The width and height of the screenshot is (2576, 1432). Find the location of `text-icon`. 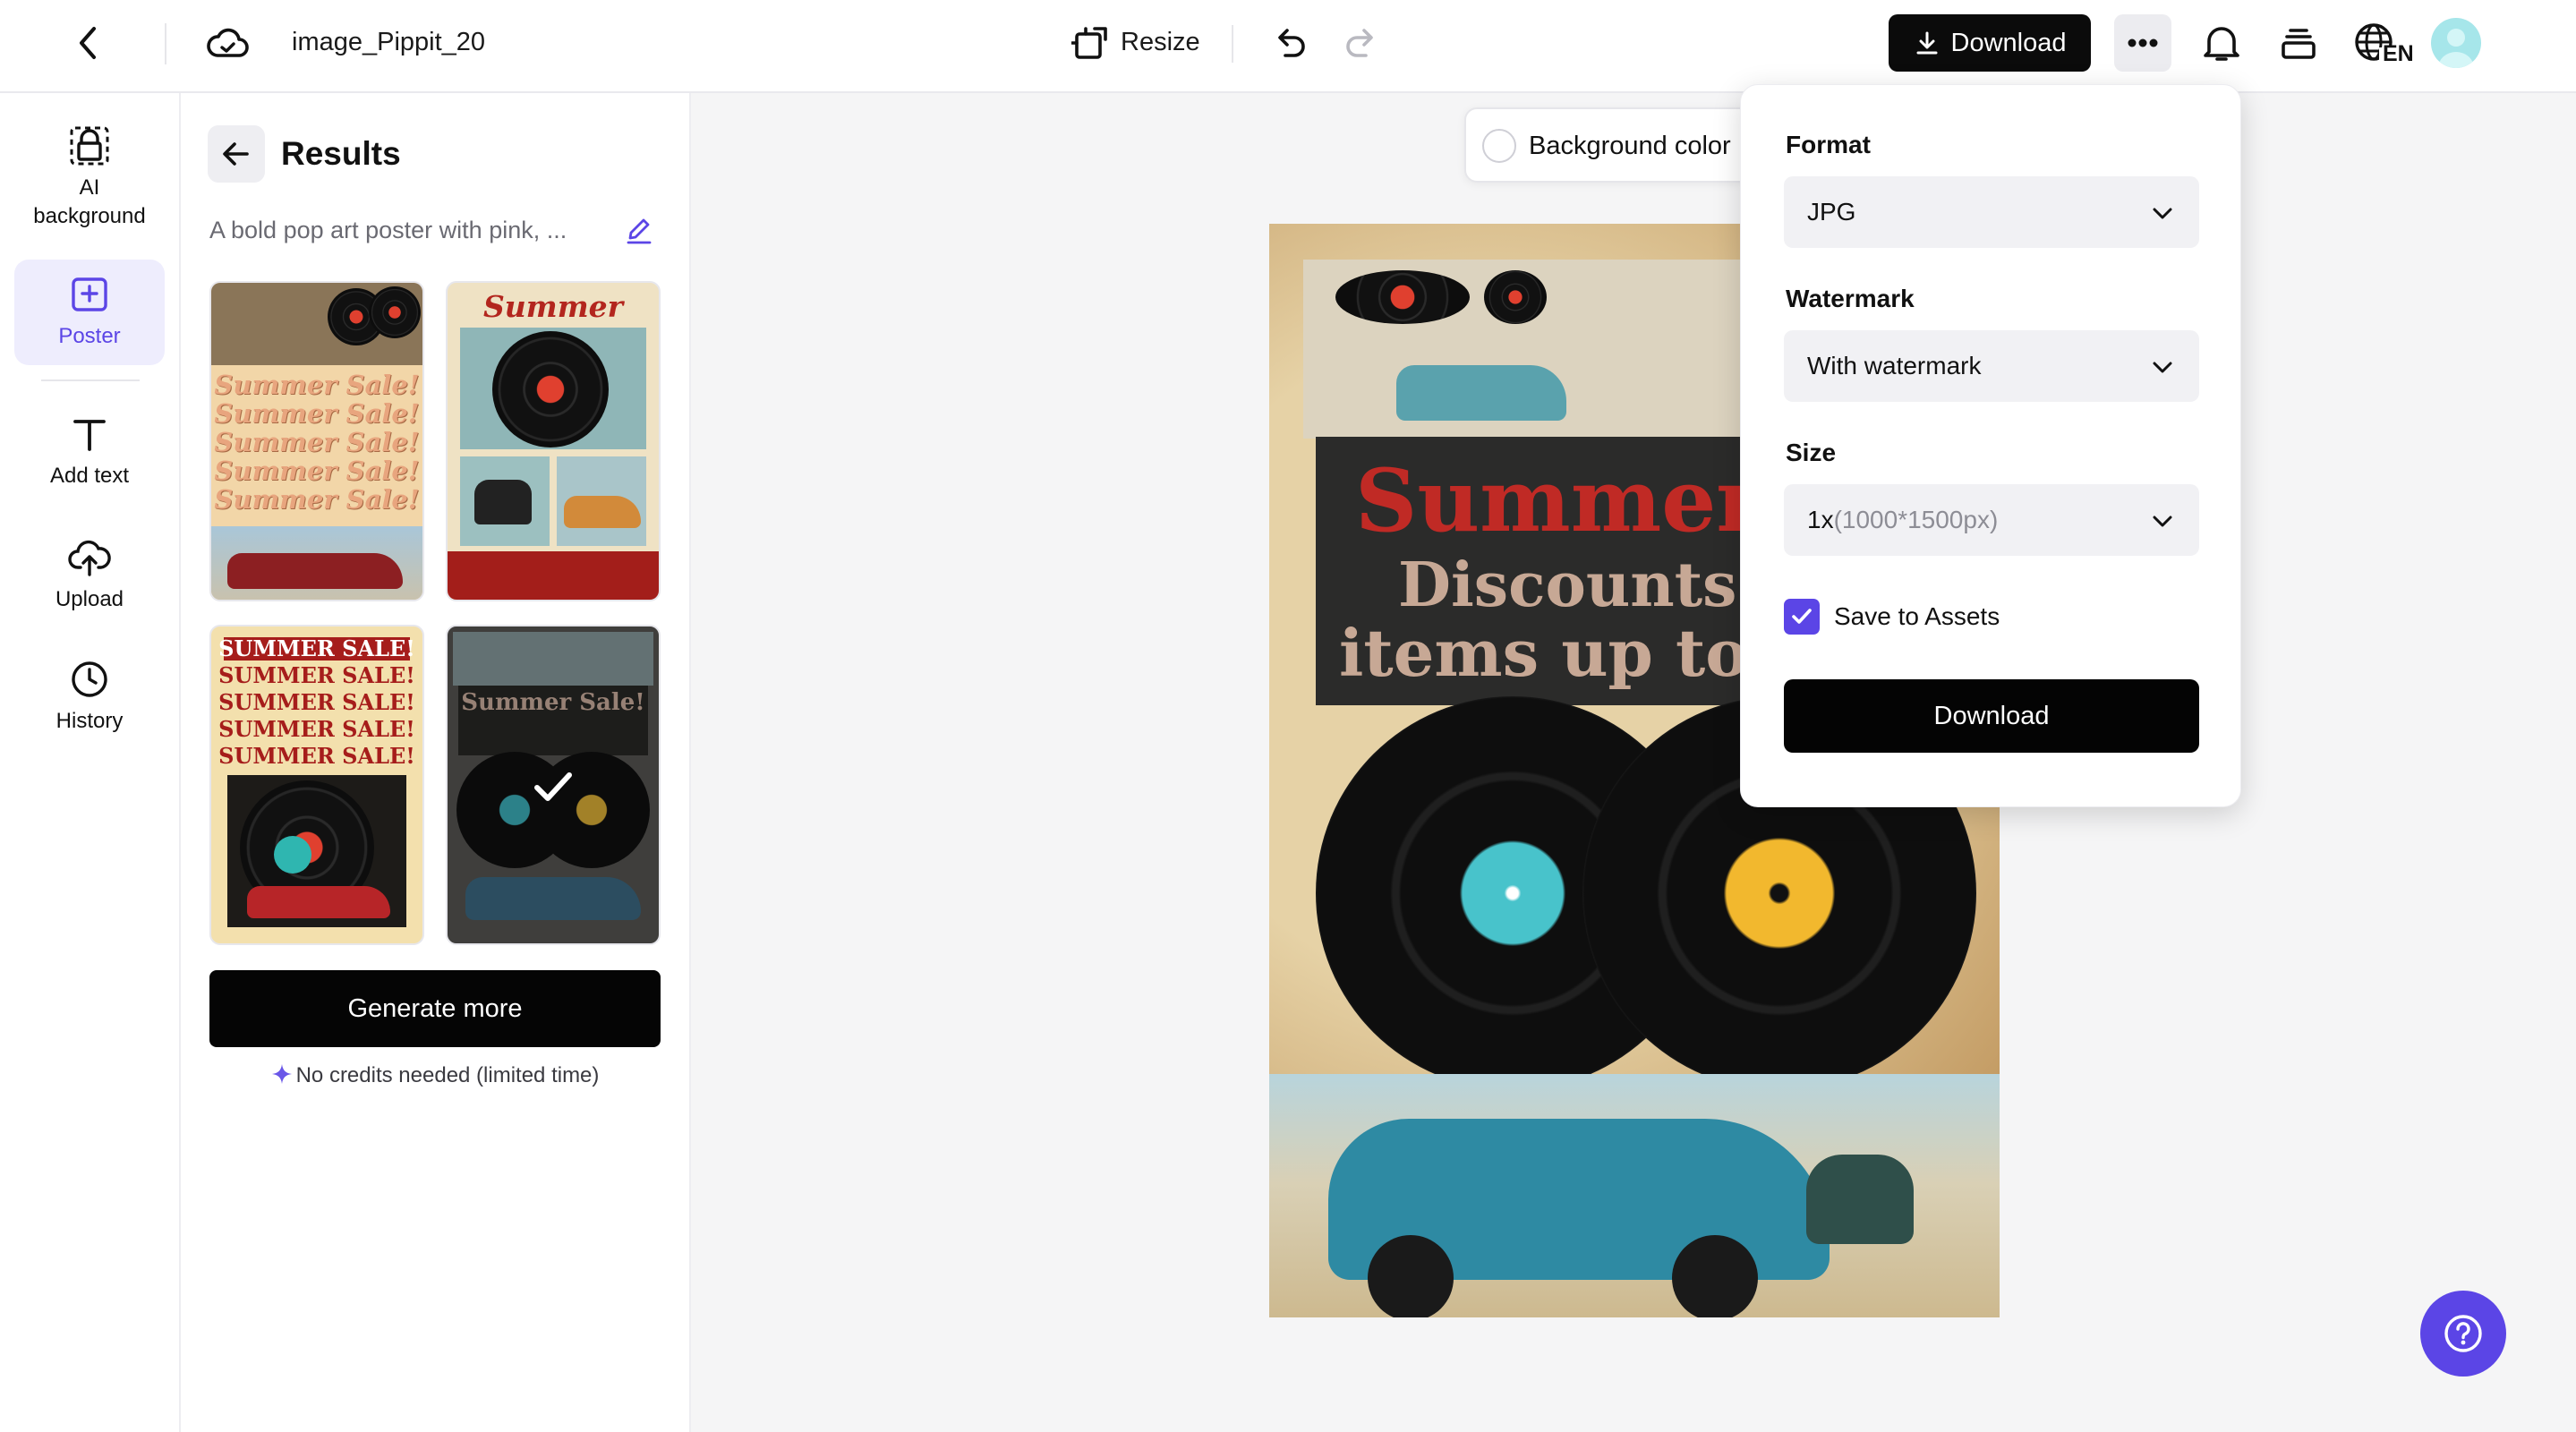

text-icon is located at coordinates (89, 434).